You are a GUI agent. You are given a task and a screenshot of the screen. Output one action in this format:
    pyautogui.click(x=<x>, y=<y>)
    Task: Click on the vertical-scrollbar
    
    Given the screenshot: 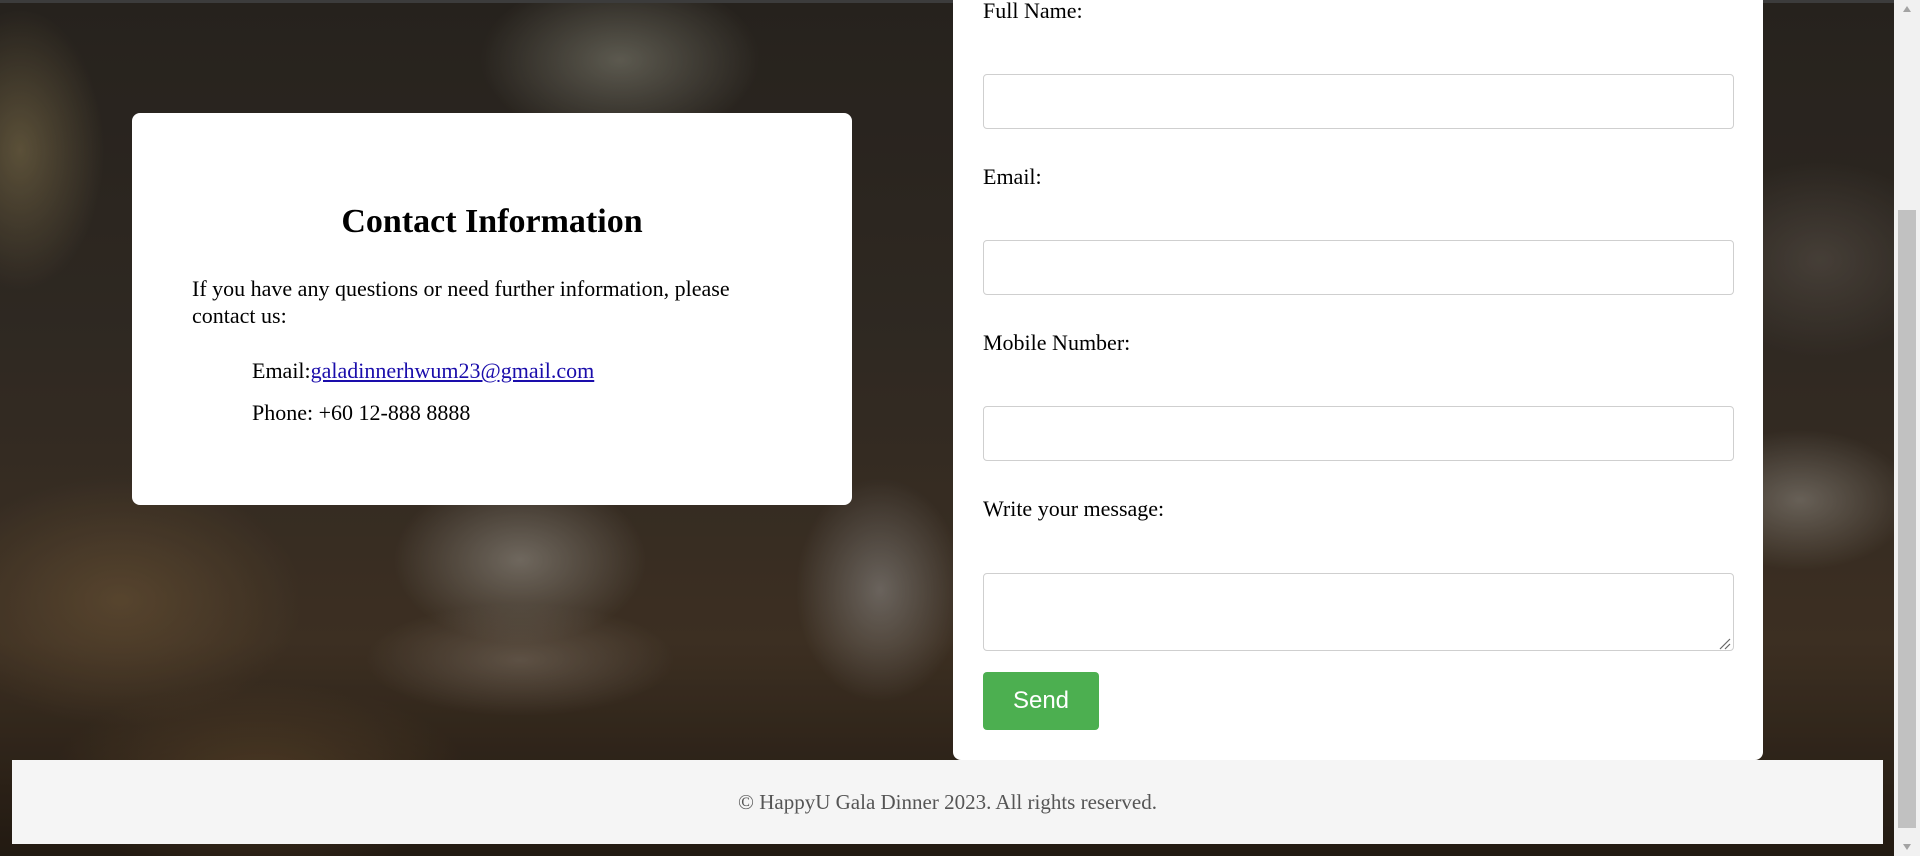 What is the action you would take?
    pyautogui.click(x=1907, y=428)
    